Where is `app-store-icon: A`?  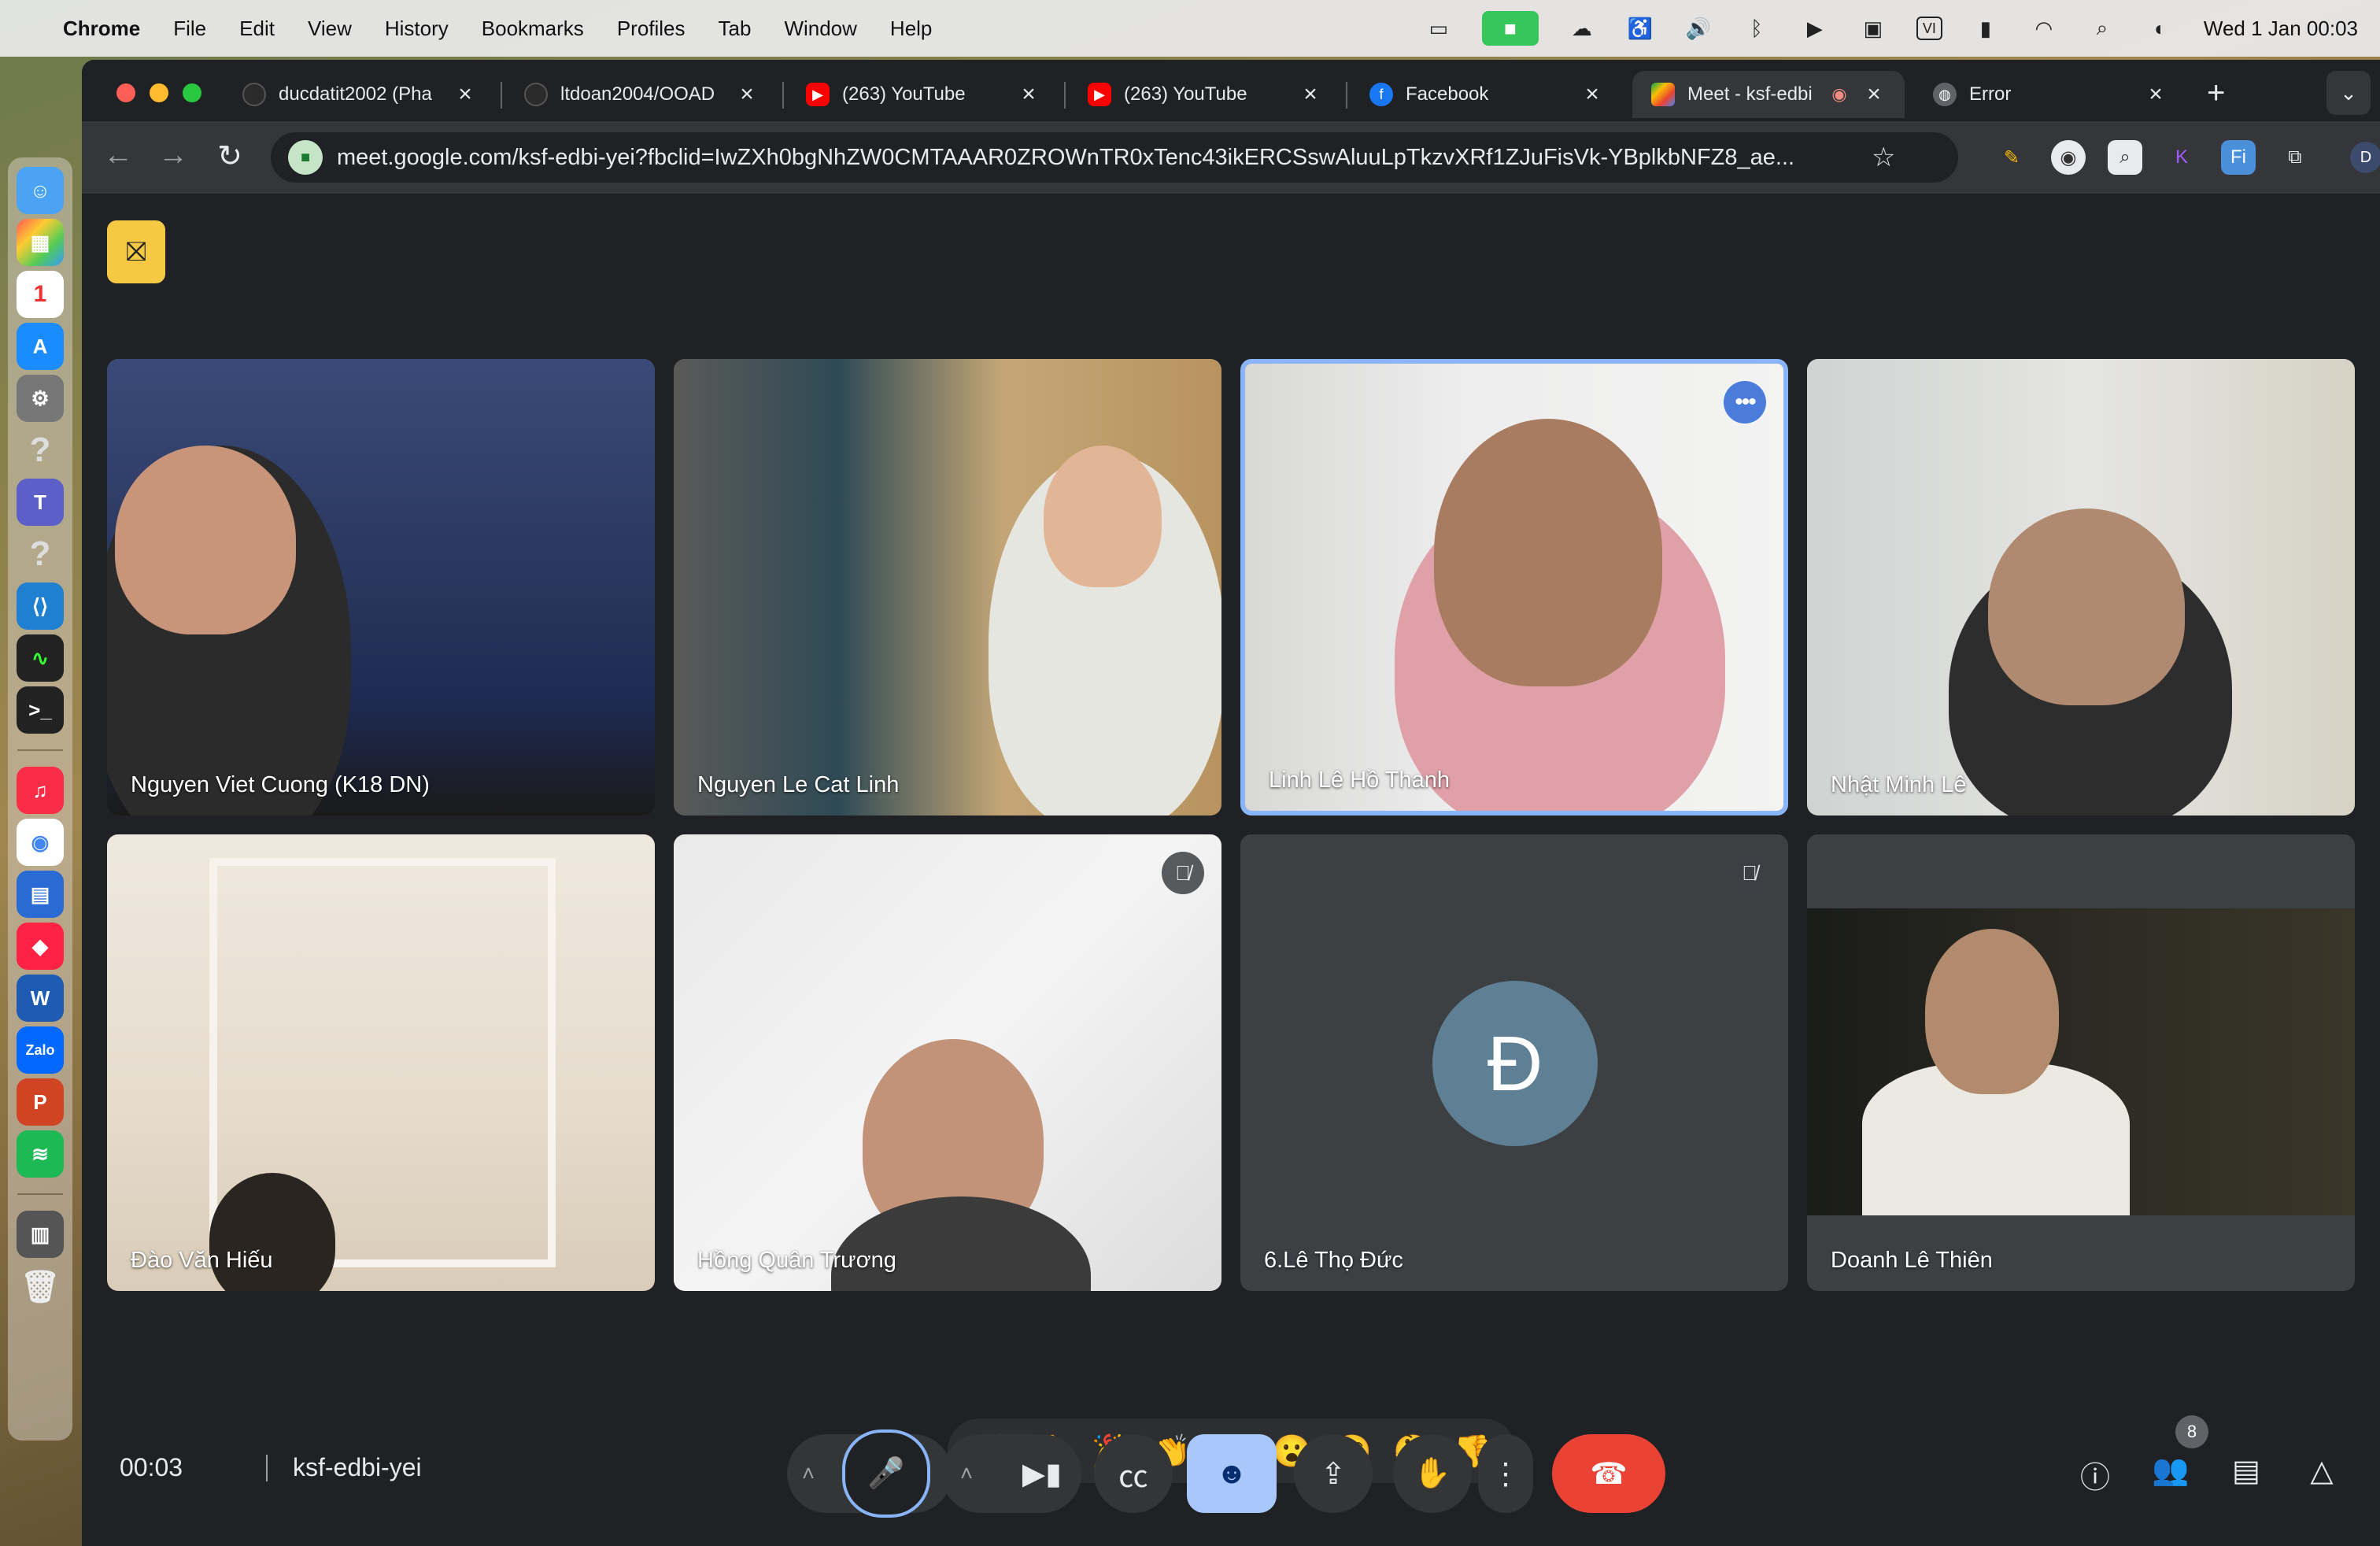 app-store-icon: A is located at coordinates (40, 346).